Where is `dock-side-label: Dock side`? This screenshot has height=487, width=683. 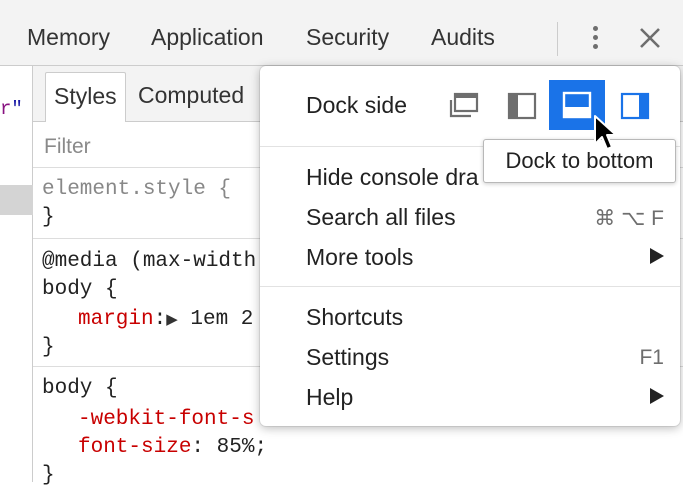
dock-side-label: Dock side is located at coordinates (356, 105).